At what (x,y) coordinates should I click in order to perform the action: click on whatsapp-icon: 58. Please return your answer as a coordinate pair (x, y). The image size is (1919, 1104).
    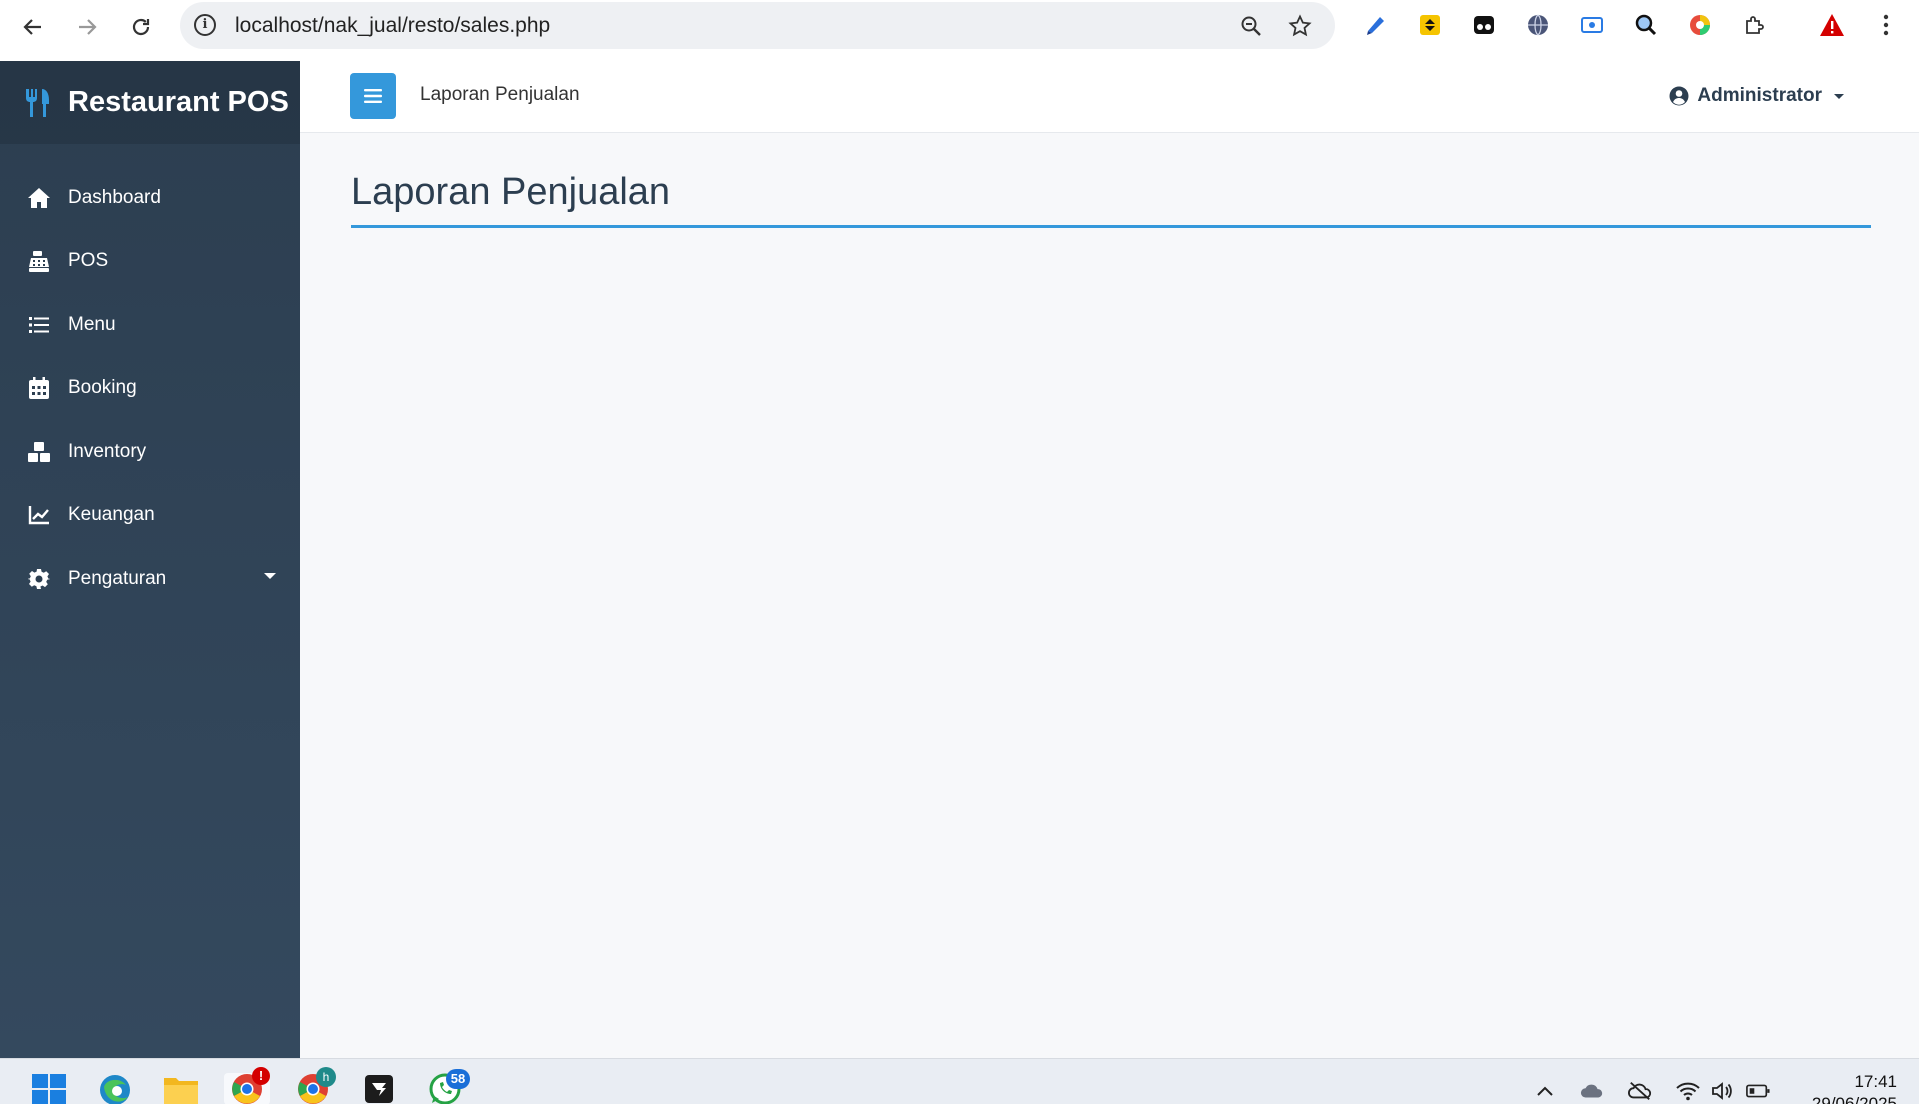
    Looking at the image, I should click on (448, 1086).